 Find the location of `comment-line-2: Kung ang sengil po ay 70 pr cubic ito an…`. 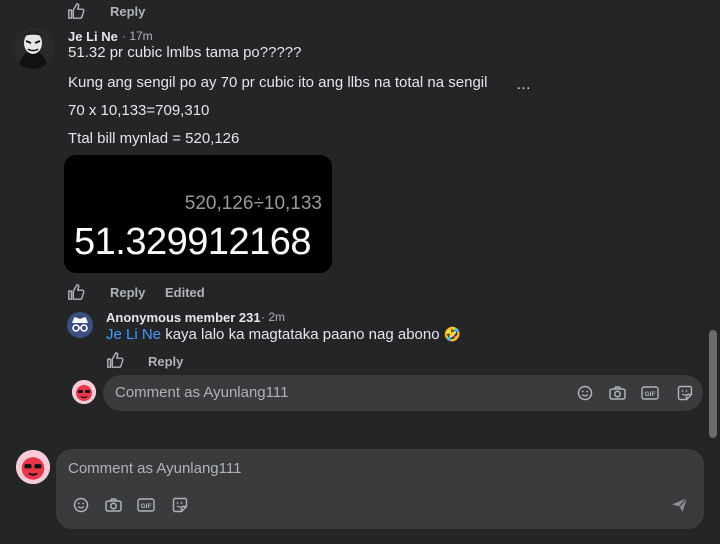

comment-line-2: Kung ang sengil po ay 70 pr cubic ito an… is located at coordinates (278, 82).